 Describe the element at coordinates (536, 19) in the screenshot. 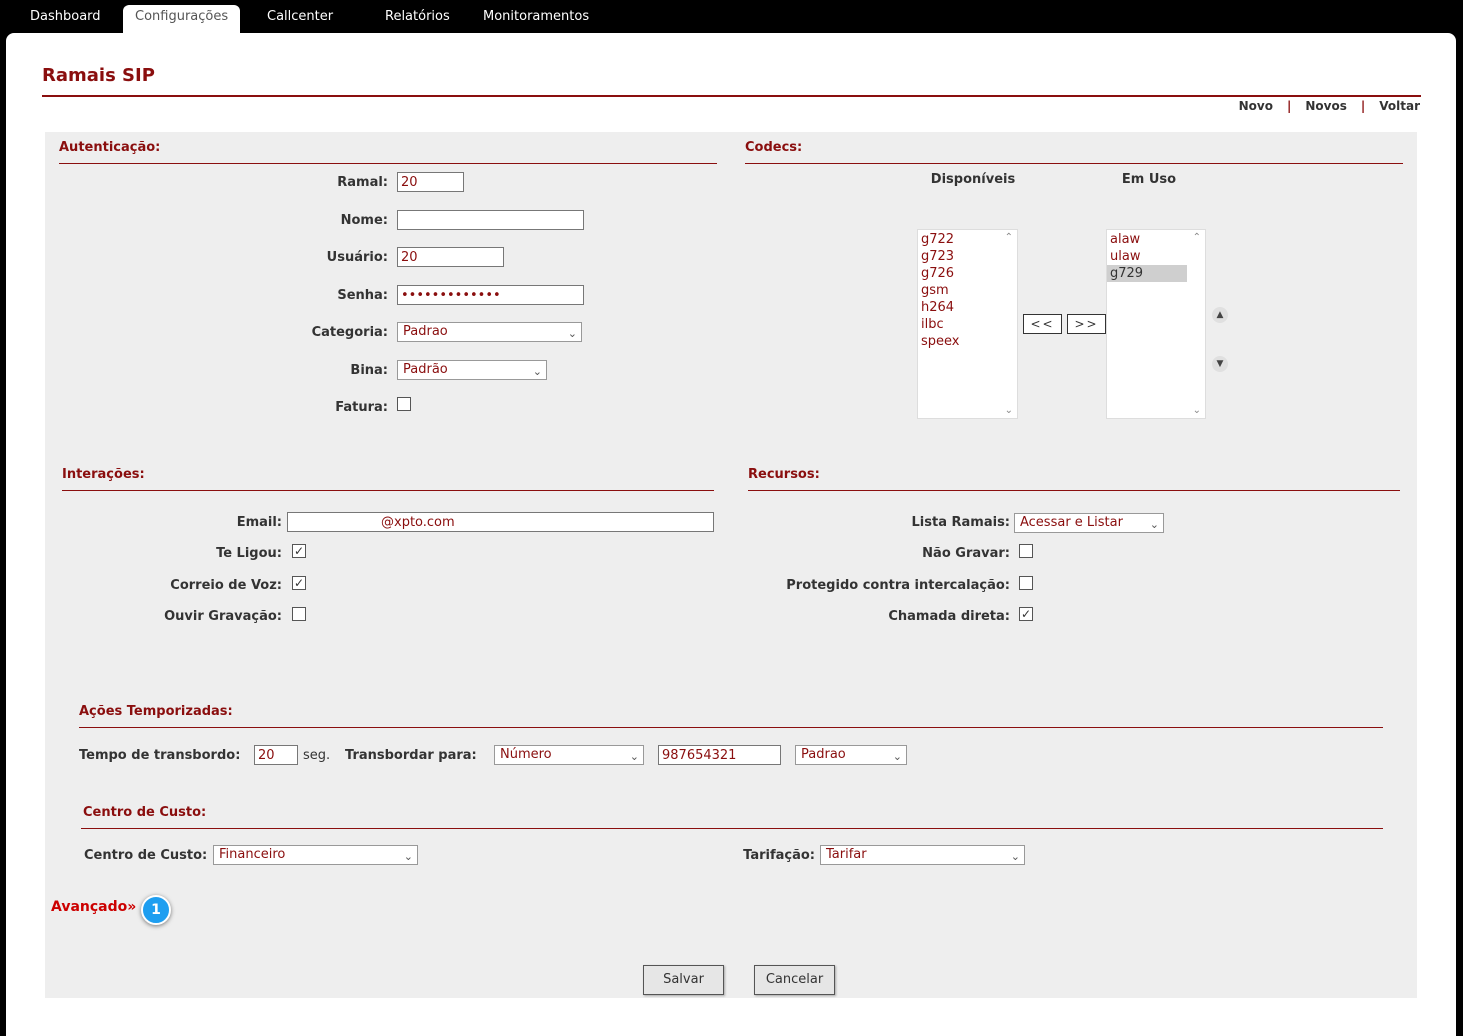

I see `tab-monitoramentos: Monitoramentos` at that location.